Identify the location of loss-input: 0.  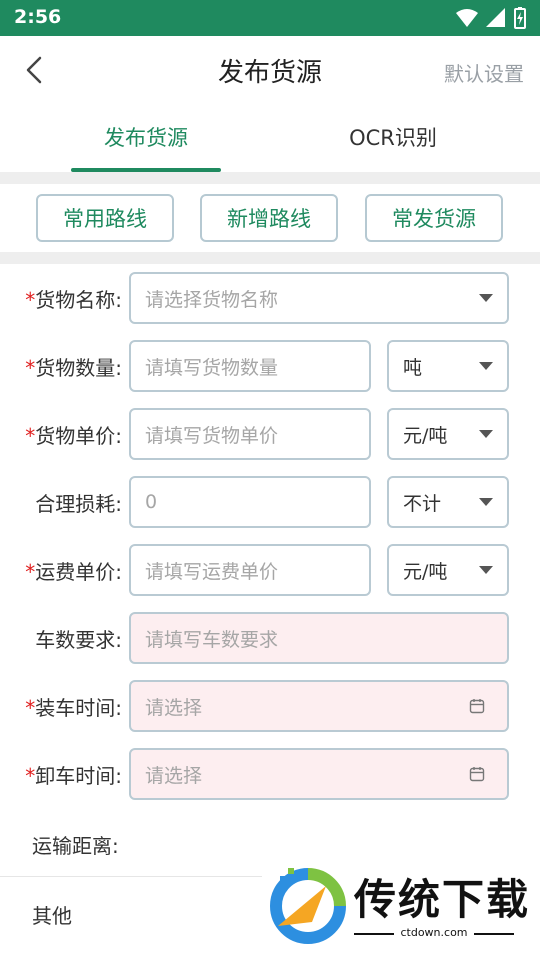
(250, 502).